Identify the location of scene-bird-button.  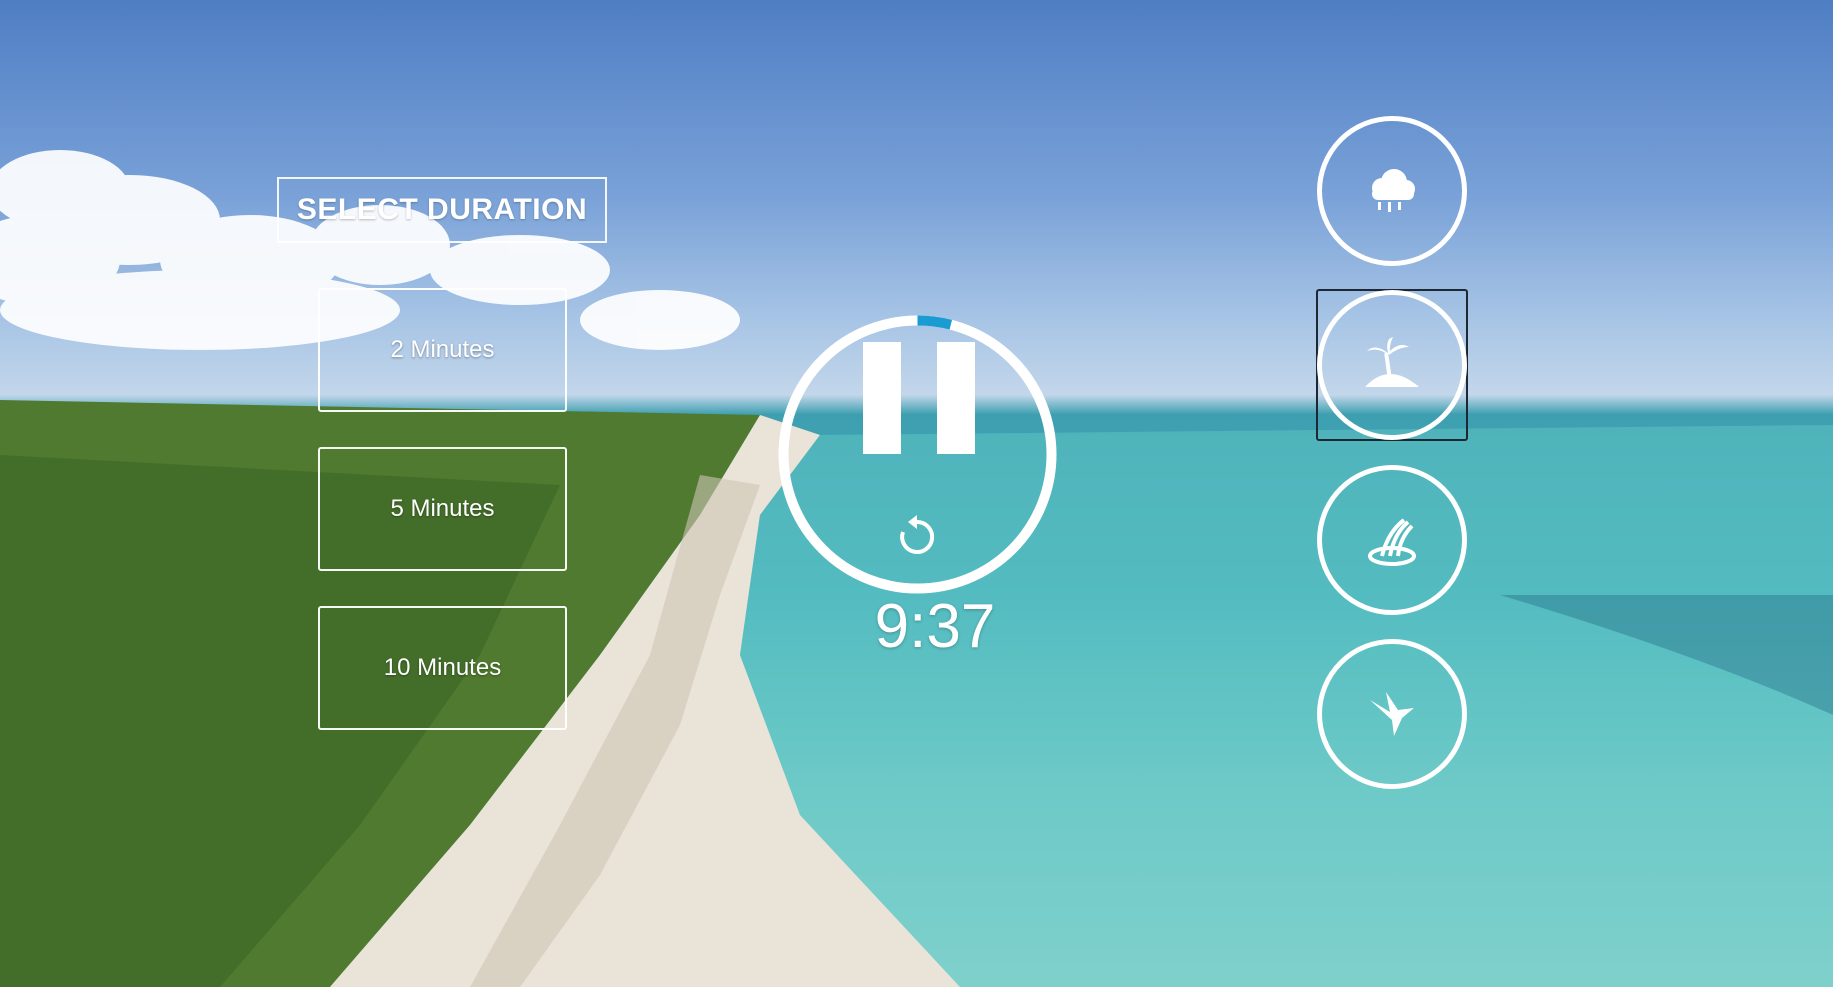
(1392, 714).